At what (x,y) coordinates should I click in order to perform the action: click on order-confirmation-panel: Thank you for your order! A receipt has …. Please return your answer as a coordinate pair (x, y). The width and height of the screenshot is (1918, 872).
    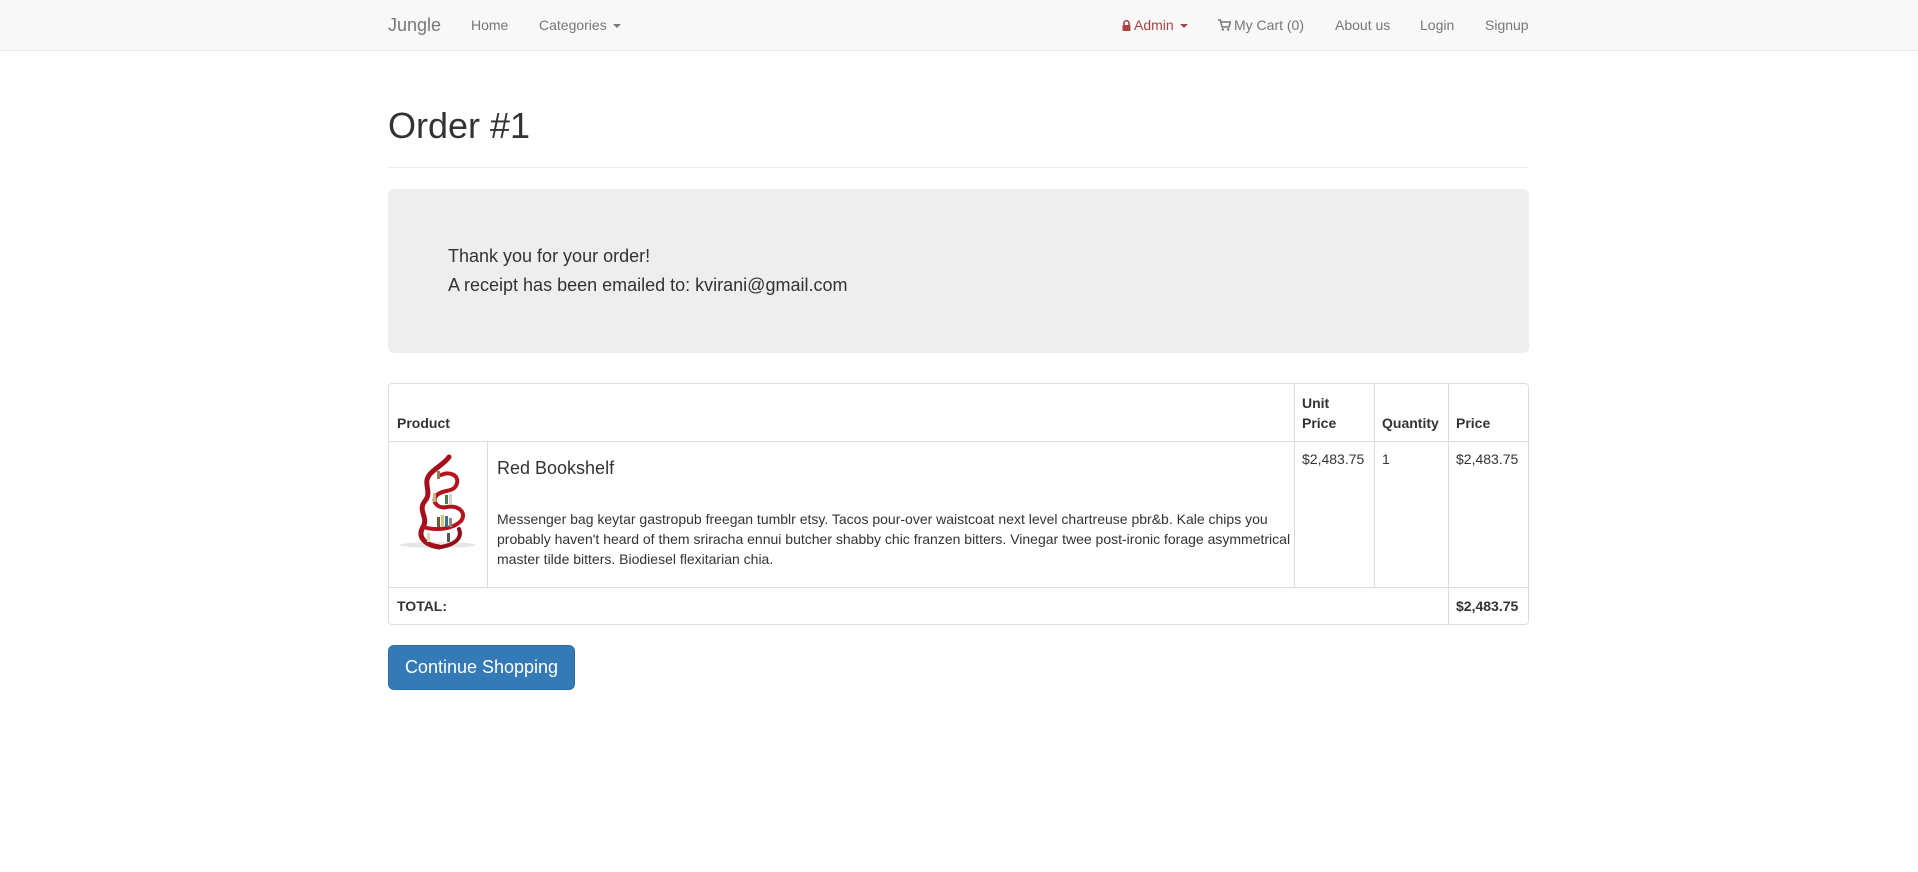
    Looking at the image, I should click on (958, 271).